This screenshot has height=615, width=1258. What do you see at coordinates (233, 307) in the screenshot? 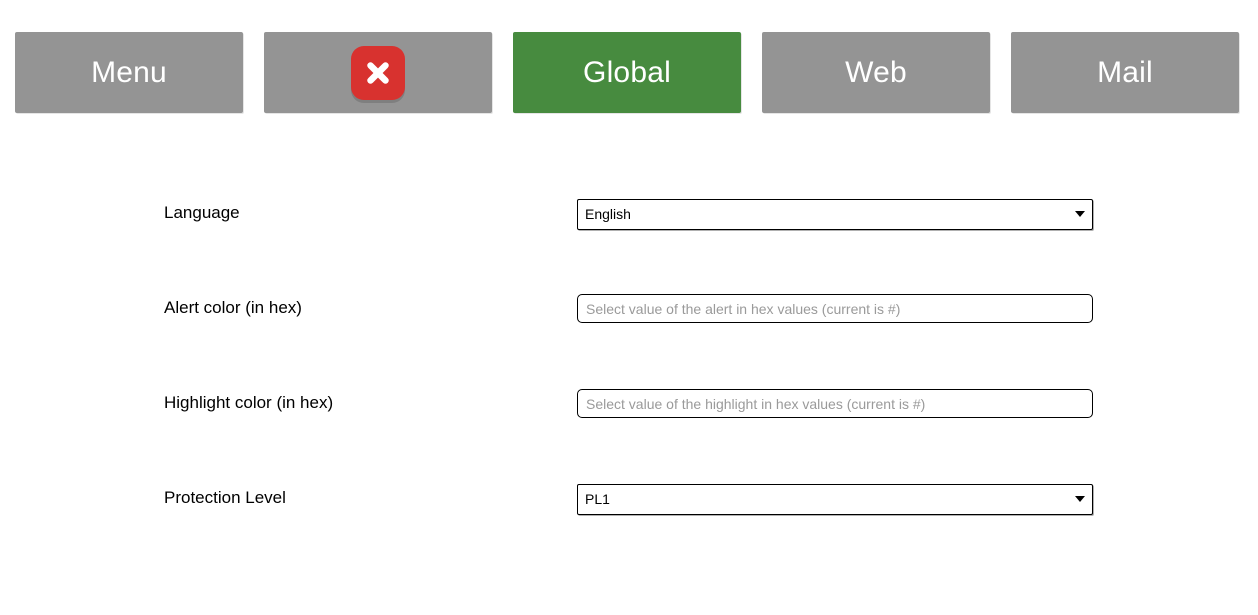
I see `label-alert-color: Alert color (in hex)` at bounding box center [233, 307].